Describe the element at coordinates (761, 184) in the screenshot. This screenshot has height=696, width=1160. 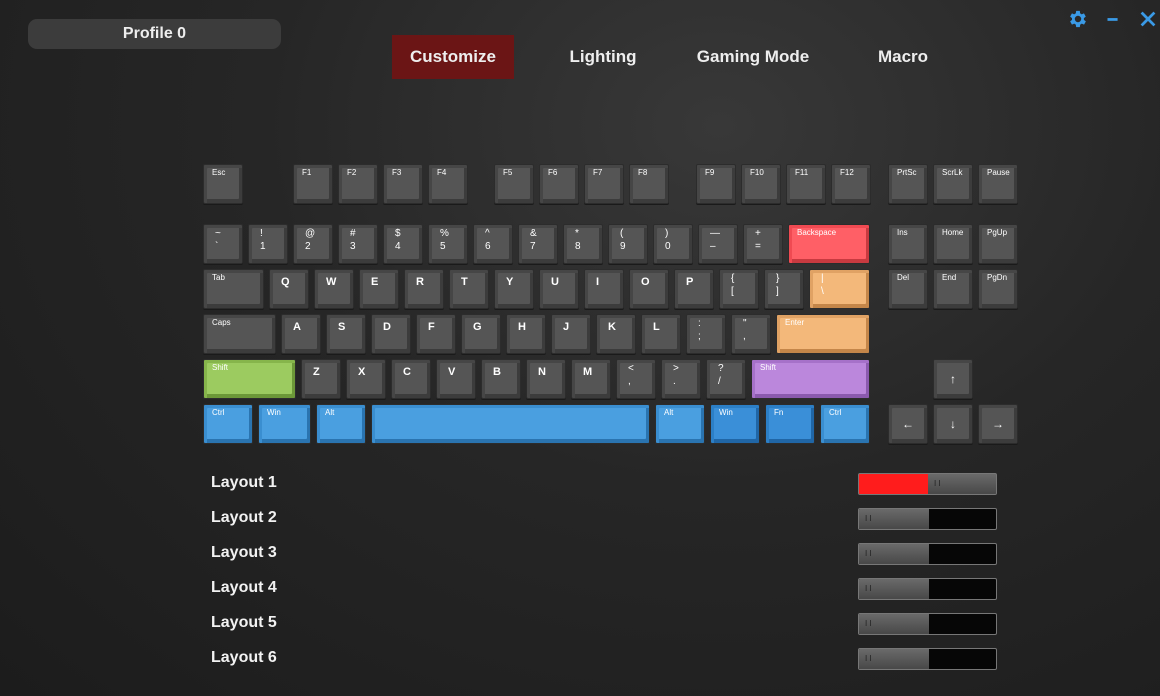
I see `key-f10: F10` at that location.